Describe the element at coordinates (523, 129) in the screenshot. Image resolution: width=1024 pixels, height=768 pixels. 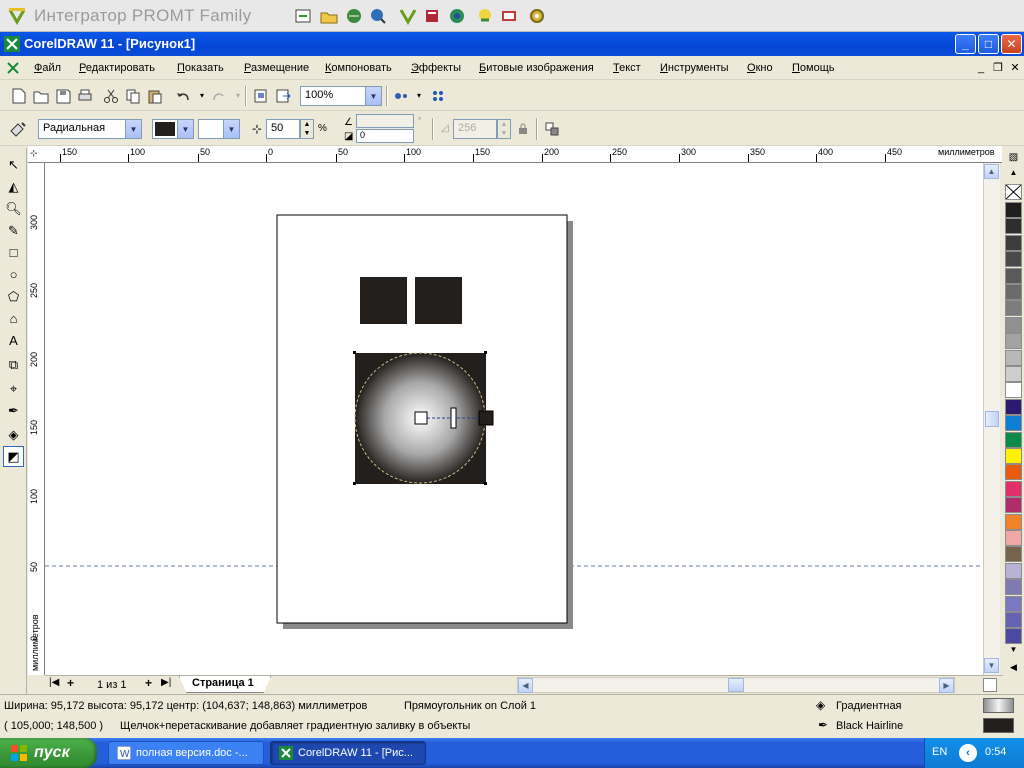
I see `steps-lock-icon` at that location.